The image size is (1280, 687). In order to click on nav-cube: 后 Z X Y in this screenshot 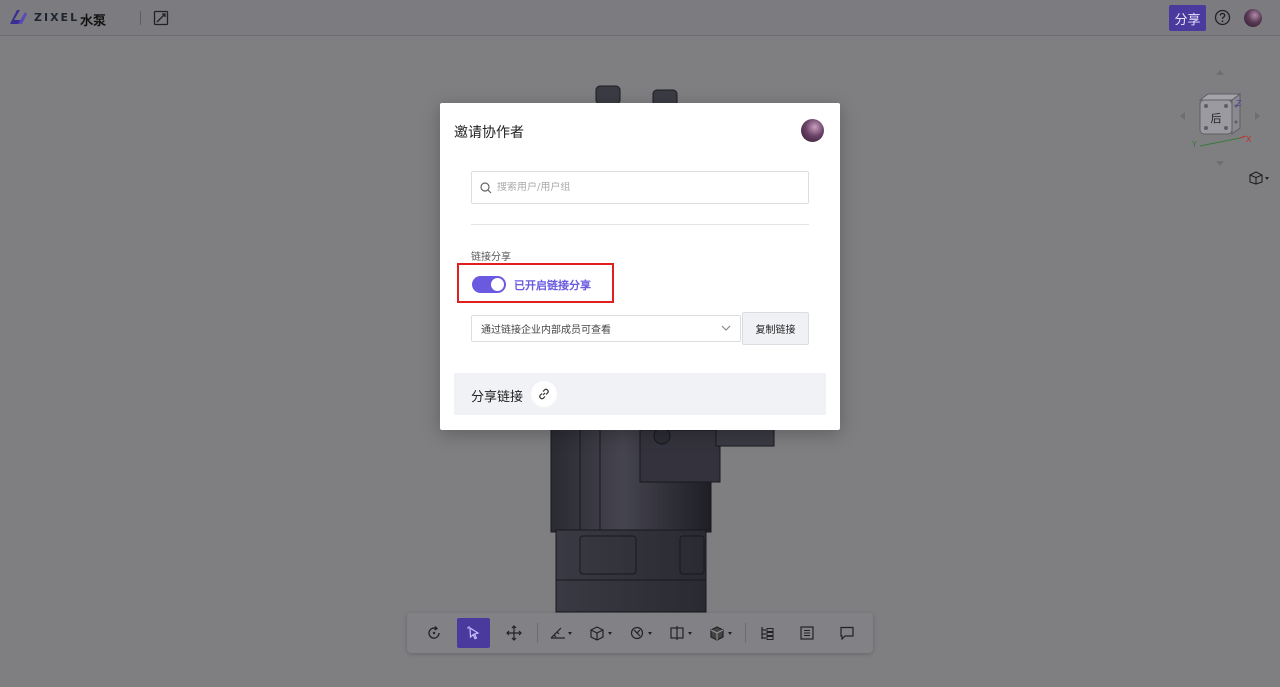, I will do `click(1220, 120)`.